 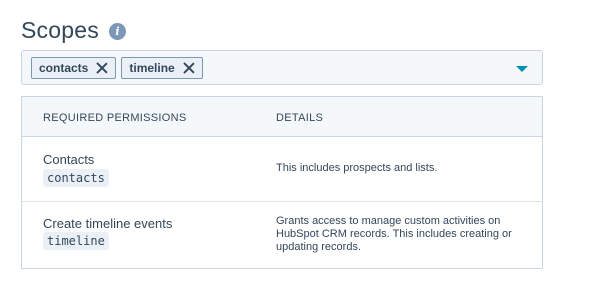 I want to click on permission-details: This includes prospects and lists., so click(x=357, y=168).